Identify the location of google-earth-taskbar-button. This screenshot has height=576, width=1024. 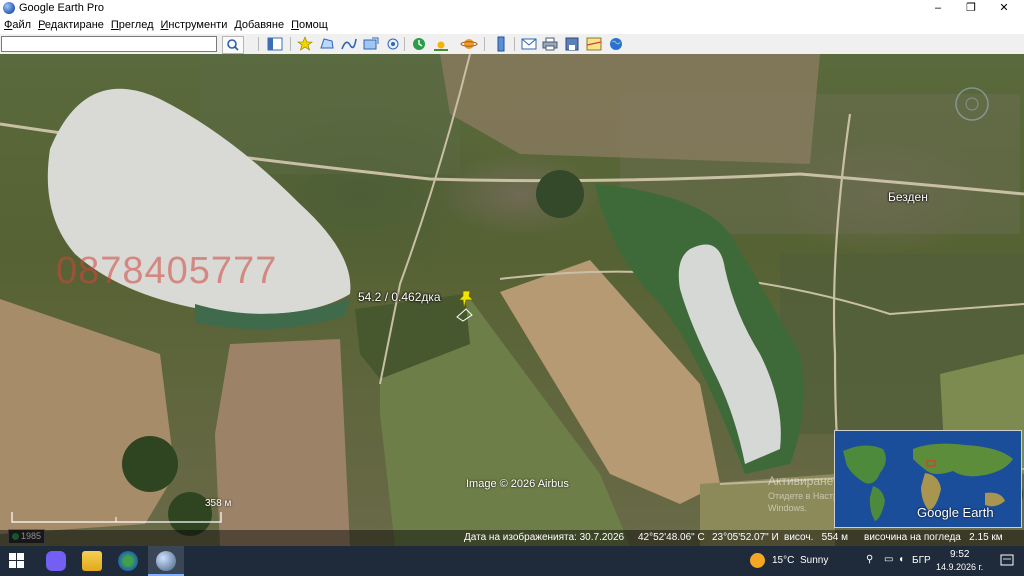
(166, 561).